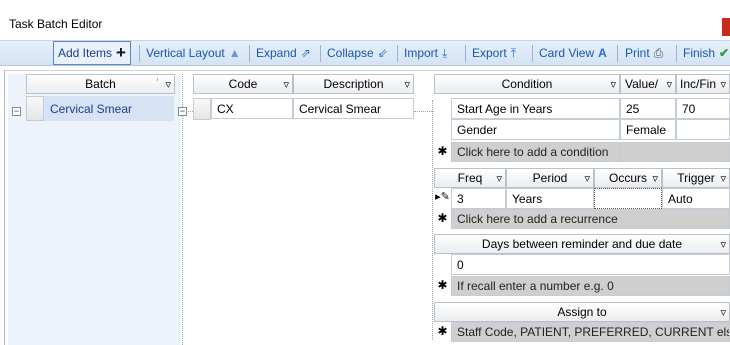 Image resolution: width=730 pixels, height=345 pixels. I want to click on collapse-button: Collapse ⇙, so click(357, 53).